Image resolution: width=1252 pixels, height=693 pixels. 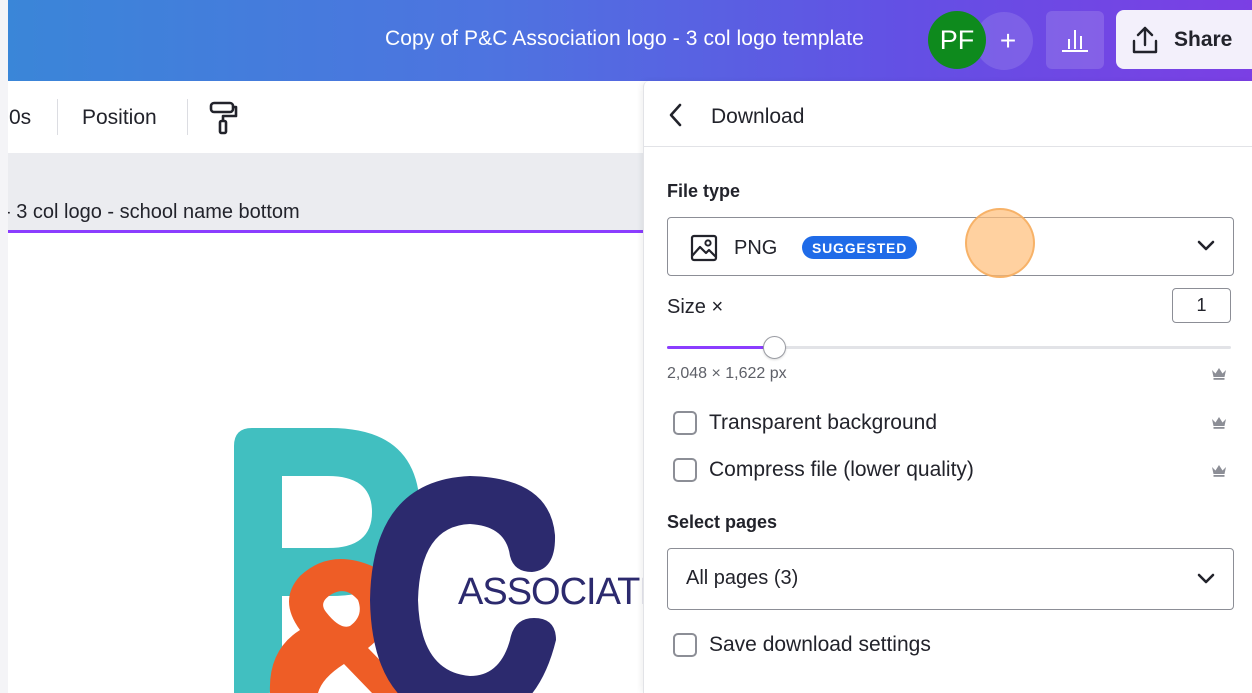 I want to click on bar-chart-icon, so click(x=1075, y=41).